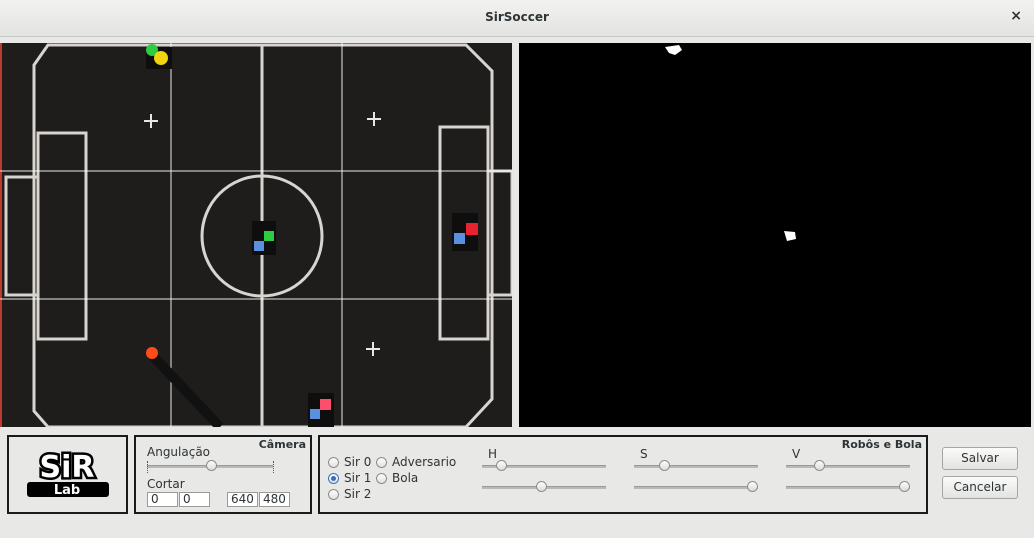  Describe the element at coordinates (980, 458) in the screenshot. I see `save-button: Salvar` at that location.